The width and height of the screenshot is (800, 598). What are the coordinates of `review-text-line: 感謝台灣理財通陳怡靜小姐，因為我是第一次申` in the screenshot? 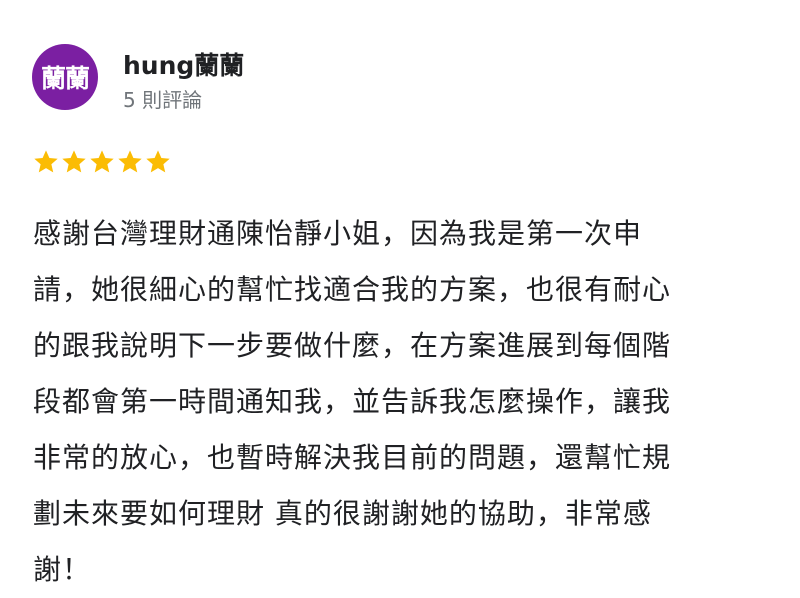 It's located at (338, 233).